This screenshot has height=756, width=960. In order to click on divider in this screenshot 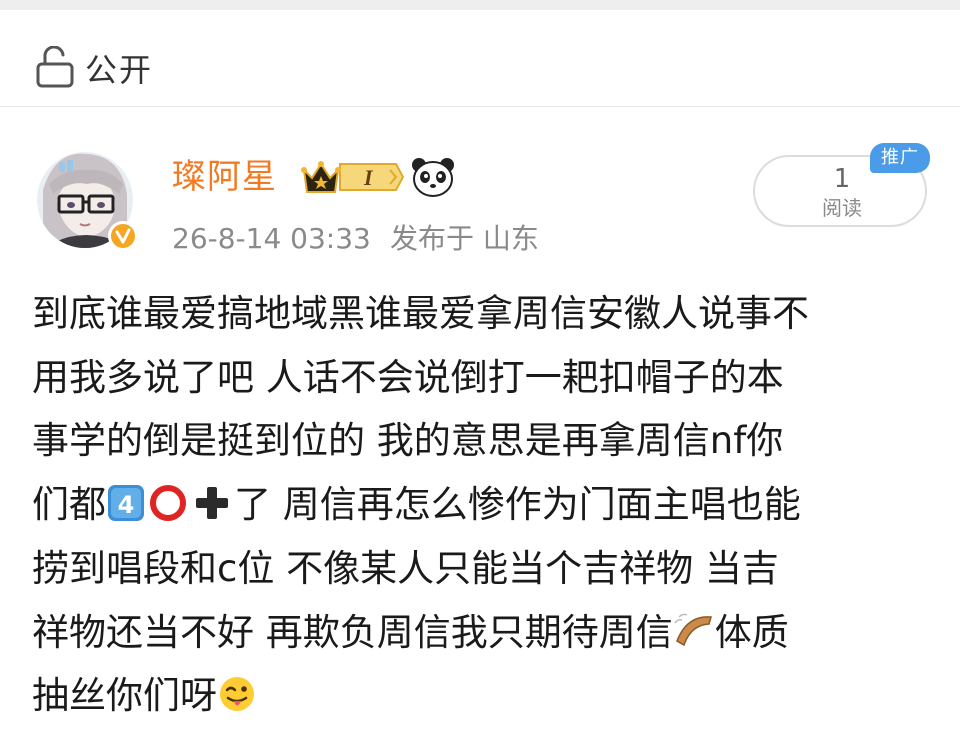, I will do `click(480, 106)`.